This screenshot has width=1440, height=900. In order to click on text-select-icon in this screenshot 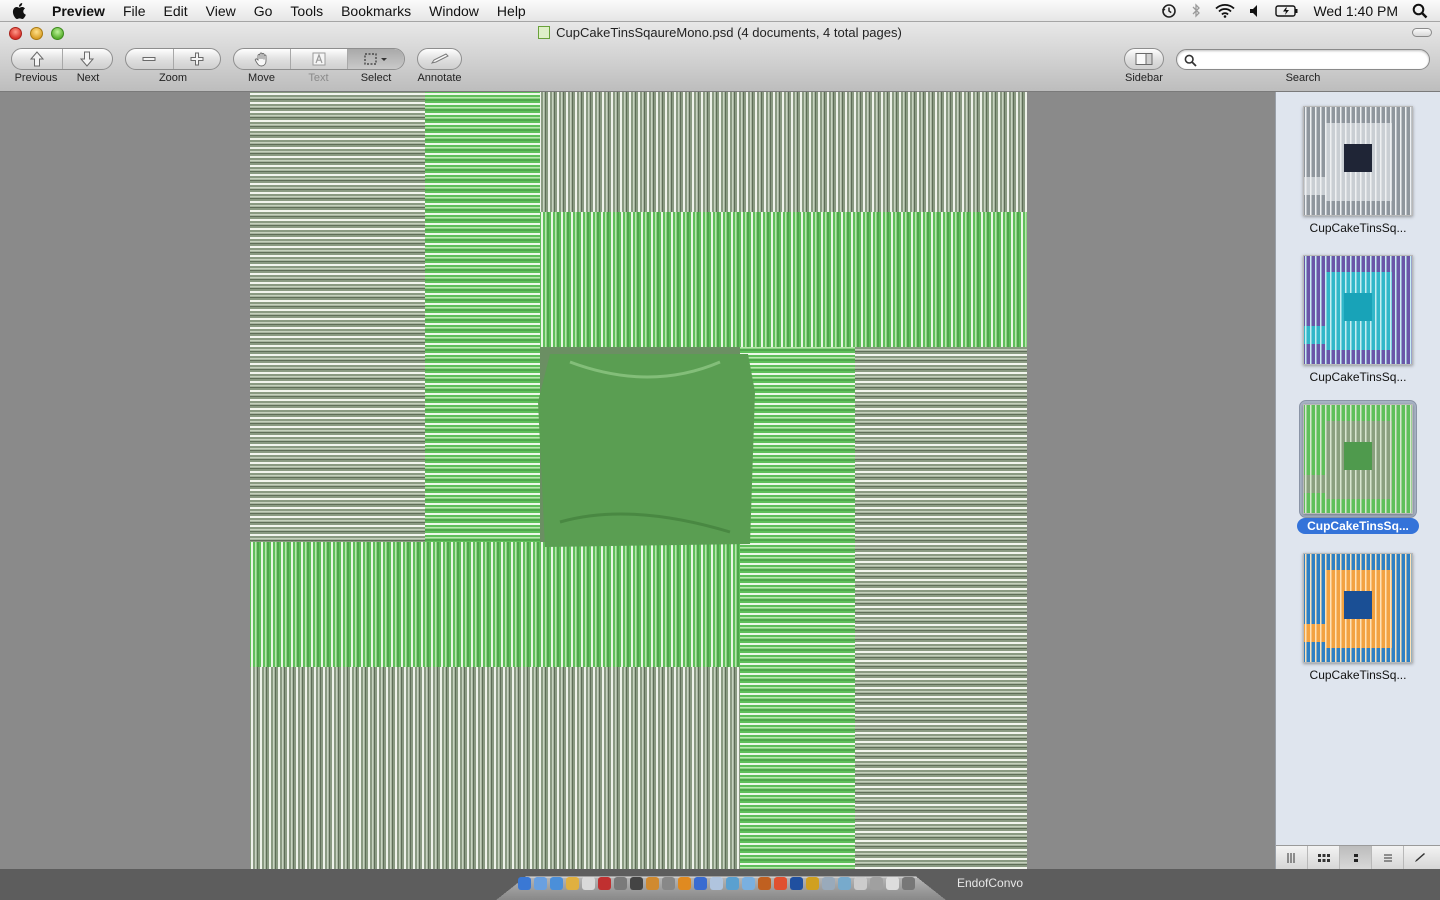, I will do `click(319, 59)`.